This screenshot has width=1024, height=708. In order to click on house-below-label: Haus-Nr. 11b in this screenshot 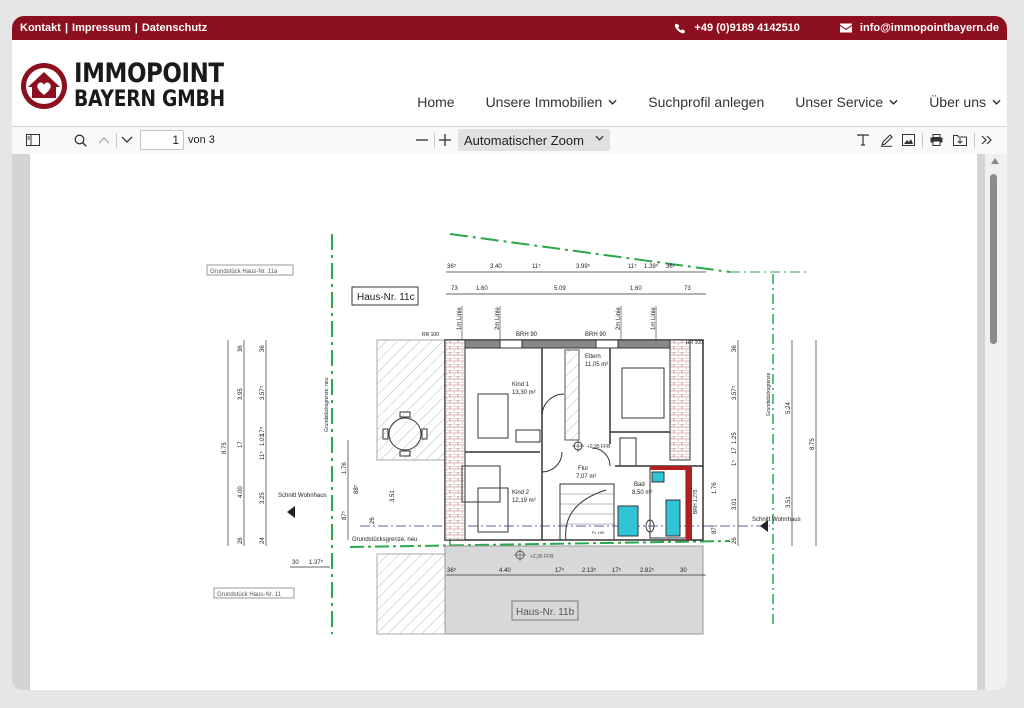, I will do `click(545, 612)`.